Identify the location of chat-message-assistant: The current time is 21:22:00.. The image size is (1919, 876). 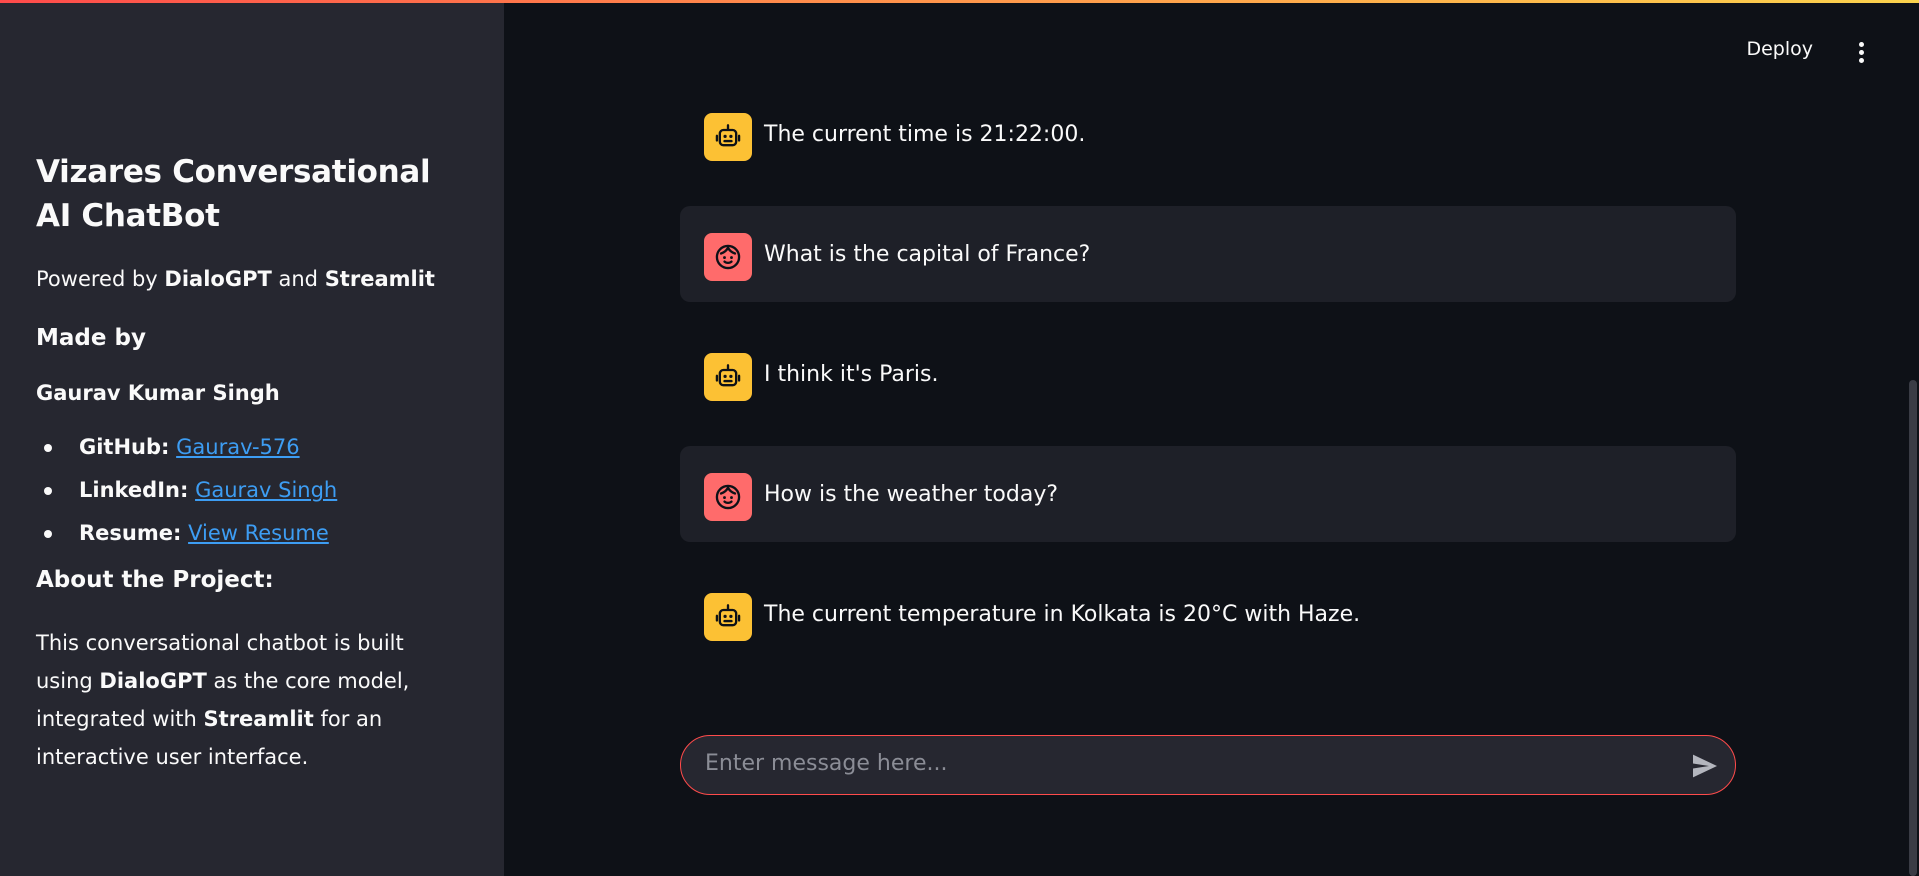
(1208, 134).